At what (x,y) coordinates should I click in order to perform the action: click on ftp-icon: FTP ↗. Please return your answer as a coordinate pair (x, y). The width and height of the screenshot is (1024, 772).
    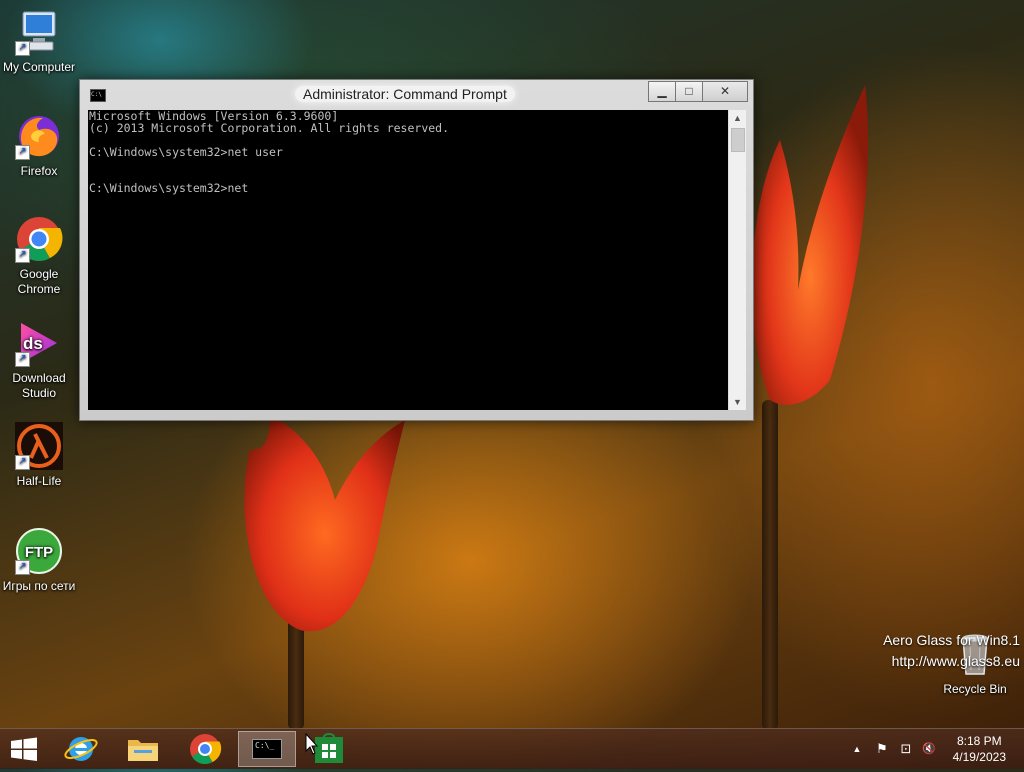
    Looking at the image, I should click on (39, 551).